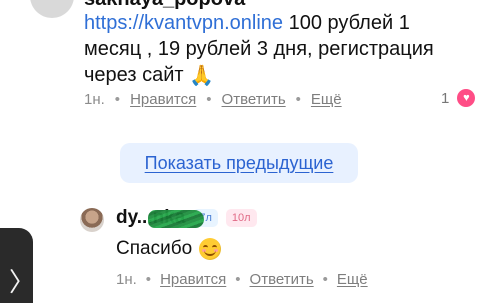 Image resolution: width=500 pixels, height=303 pixels. Describe the element at coordinates (241, 218) in the screenshot. I see `level-badge-pink: 10л` at that location.